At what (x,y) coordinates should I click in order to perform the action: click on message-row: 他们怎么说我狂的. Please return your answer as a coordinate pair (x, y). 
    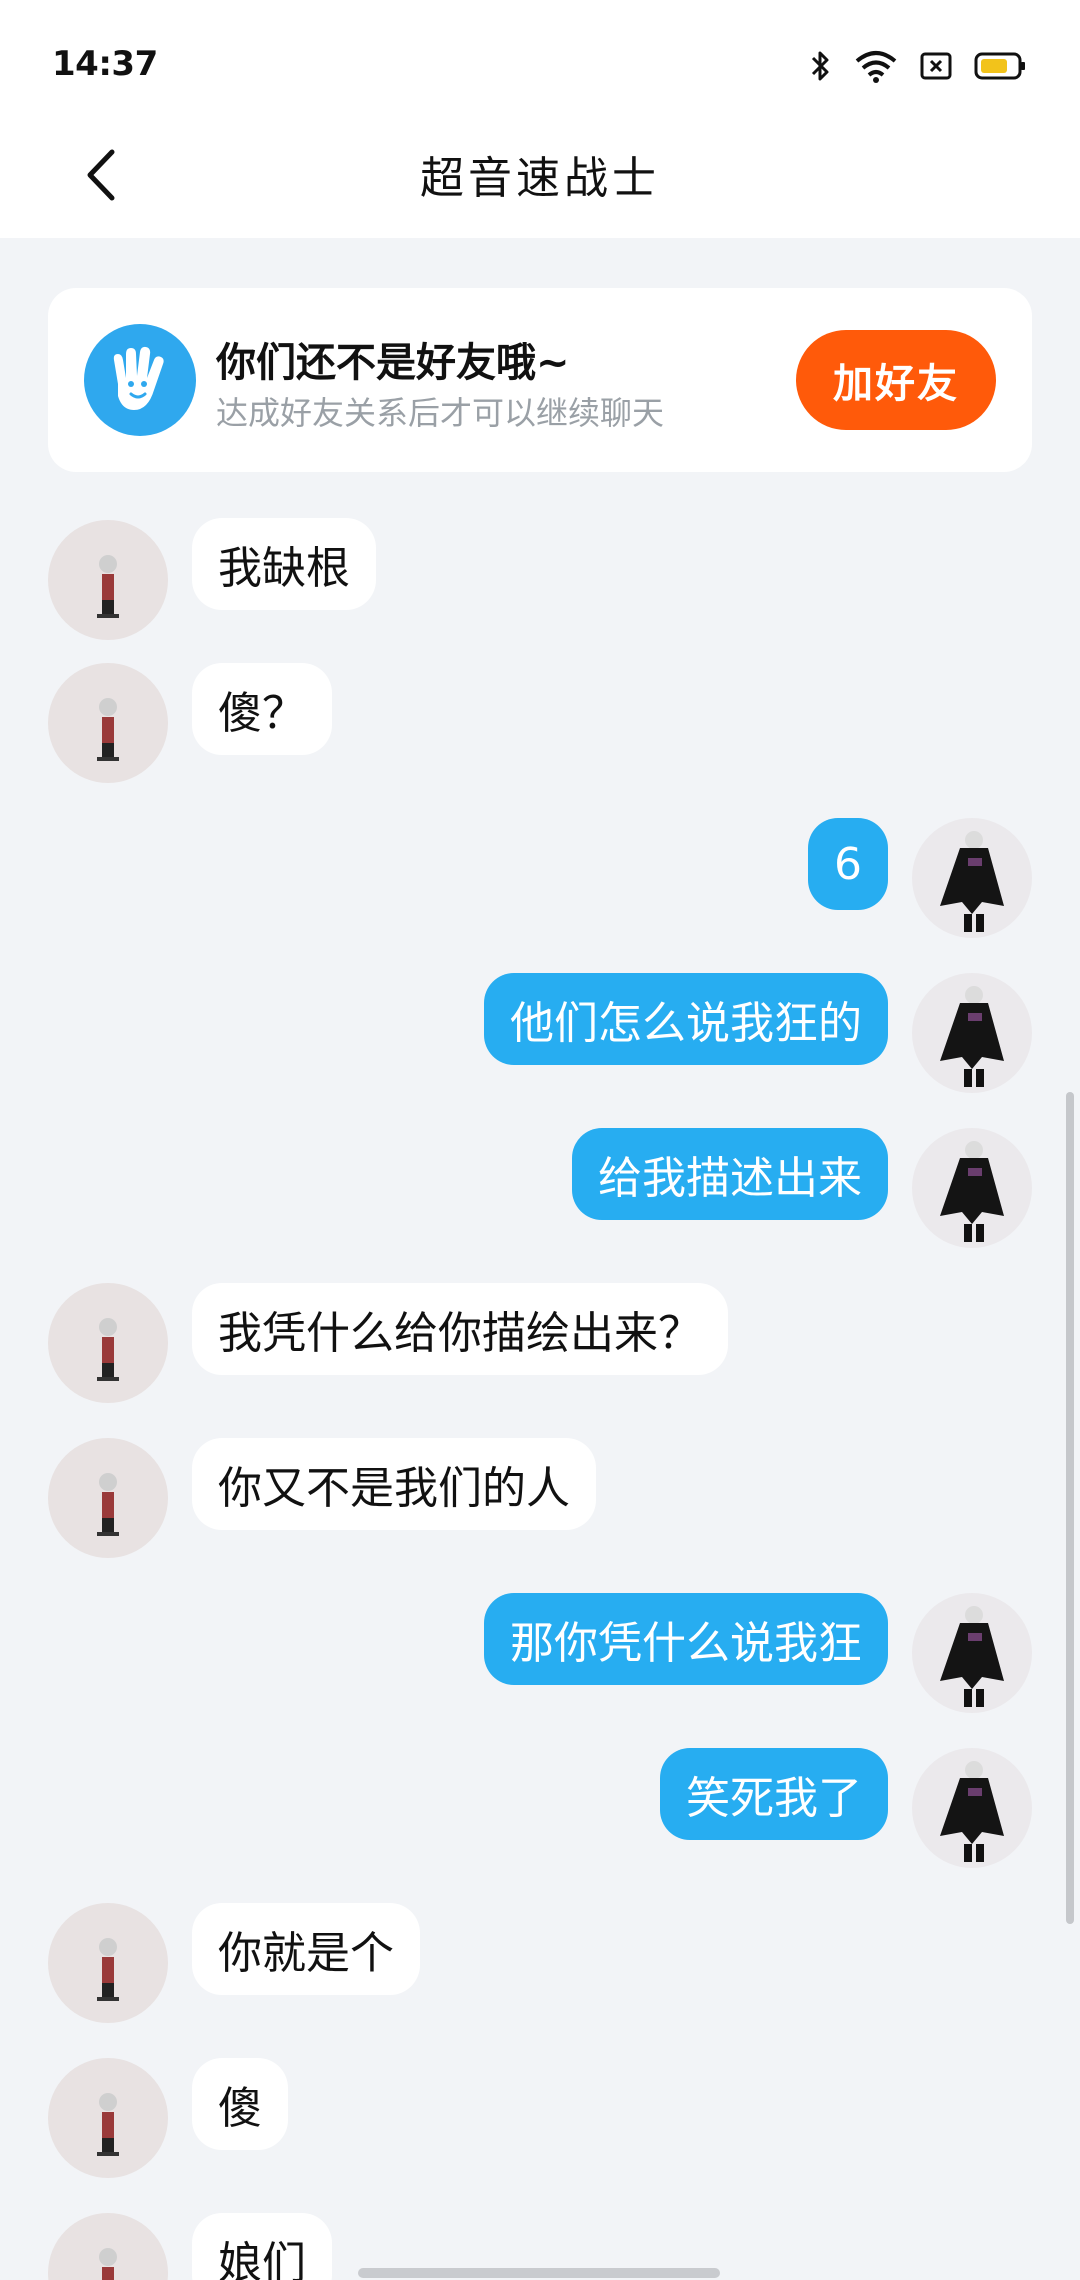
    Looking at the image, I should click on (540, 1033).